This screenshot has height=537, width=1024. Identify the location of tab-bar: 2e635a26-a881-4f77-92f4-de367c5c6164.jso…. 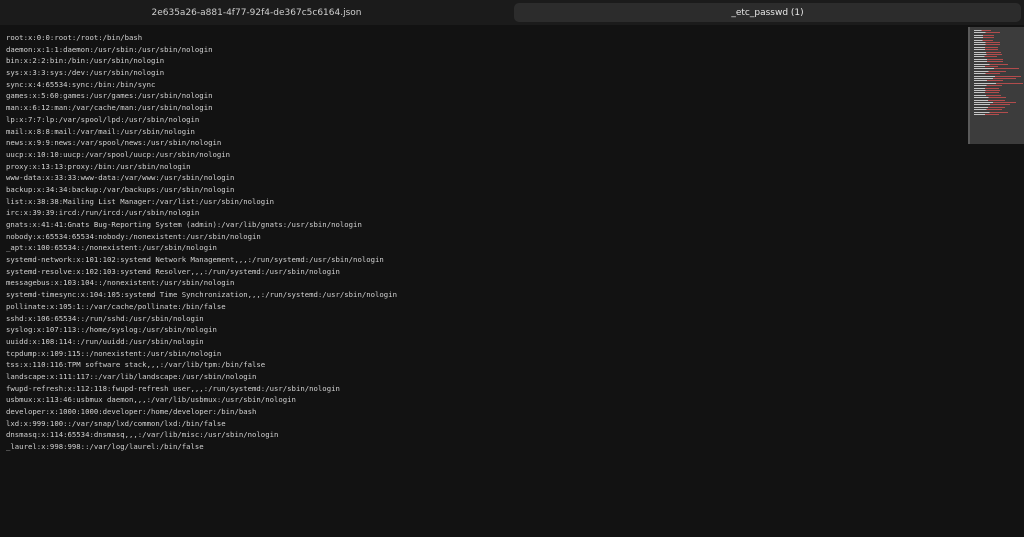
(512, 12).